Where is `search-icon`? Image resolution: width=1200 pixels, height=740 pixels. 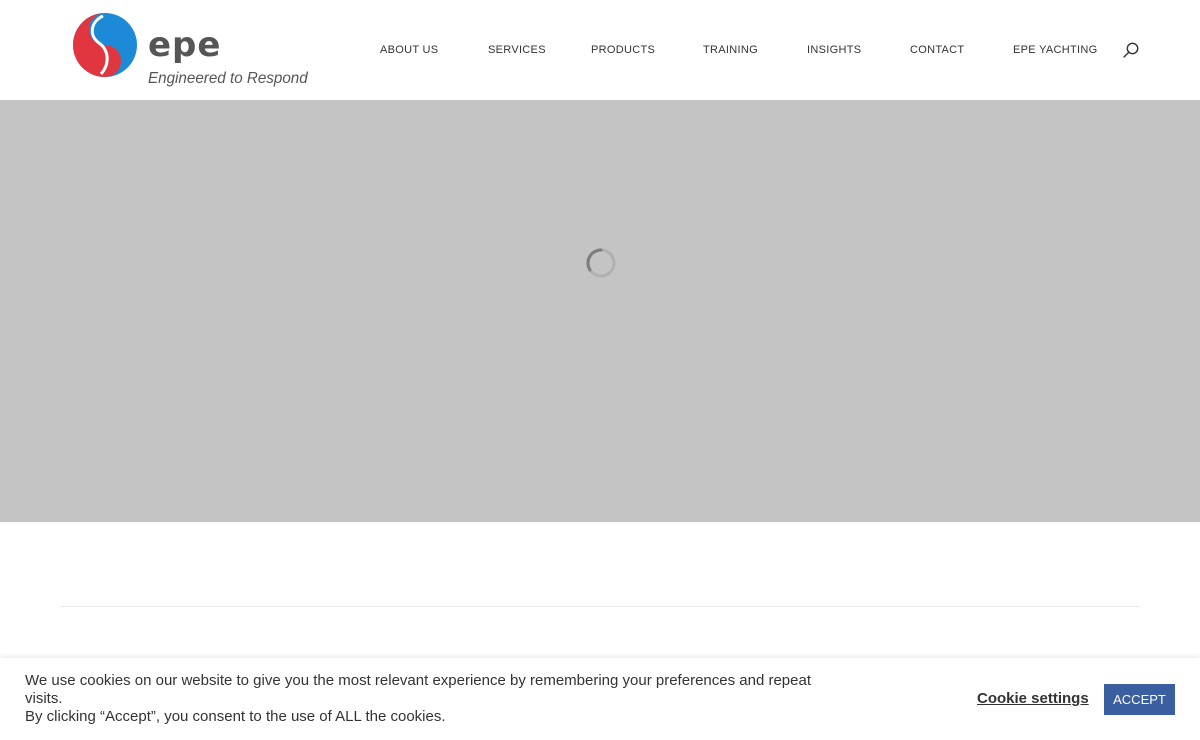 search-icon is located at coordinates (1131, 50).